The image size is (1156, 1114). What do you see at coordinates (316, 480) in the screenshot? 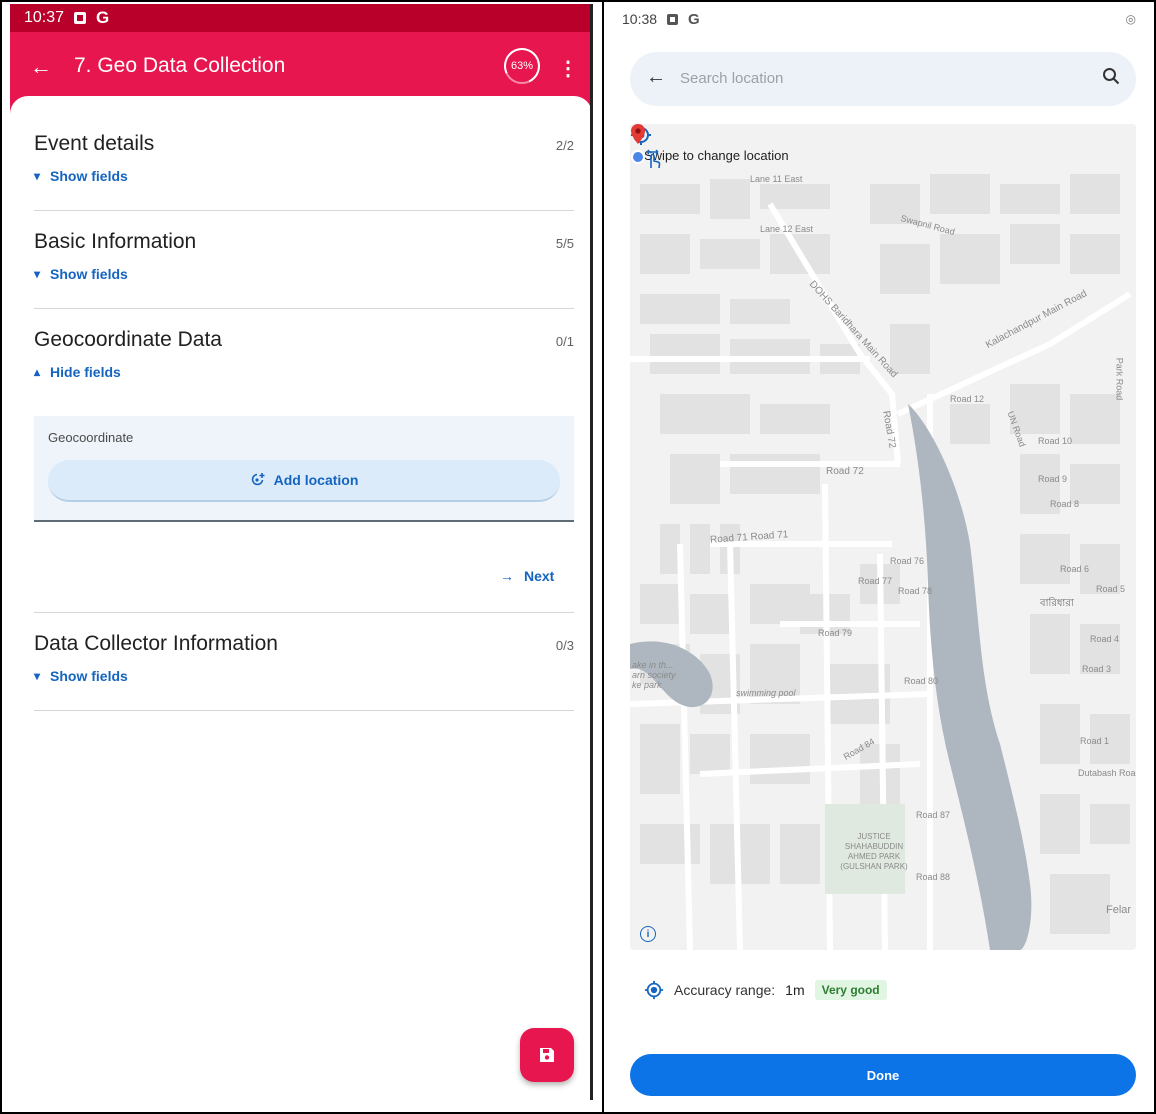
I see `add-location-label: Add location` at bounding box center [316, 480].